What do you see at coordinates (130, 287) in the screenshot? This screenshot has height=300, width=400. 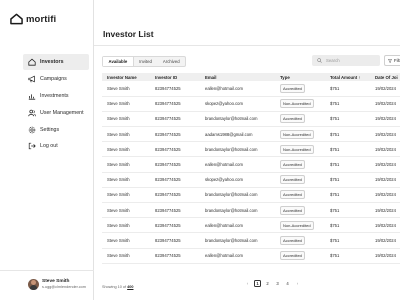 I see `showing-total: 400` at bounding box center [130, 287].